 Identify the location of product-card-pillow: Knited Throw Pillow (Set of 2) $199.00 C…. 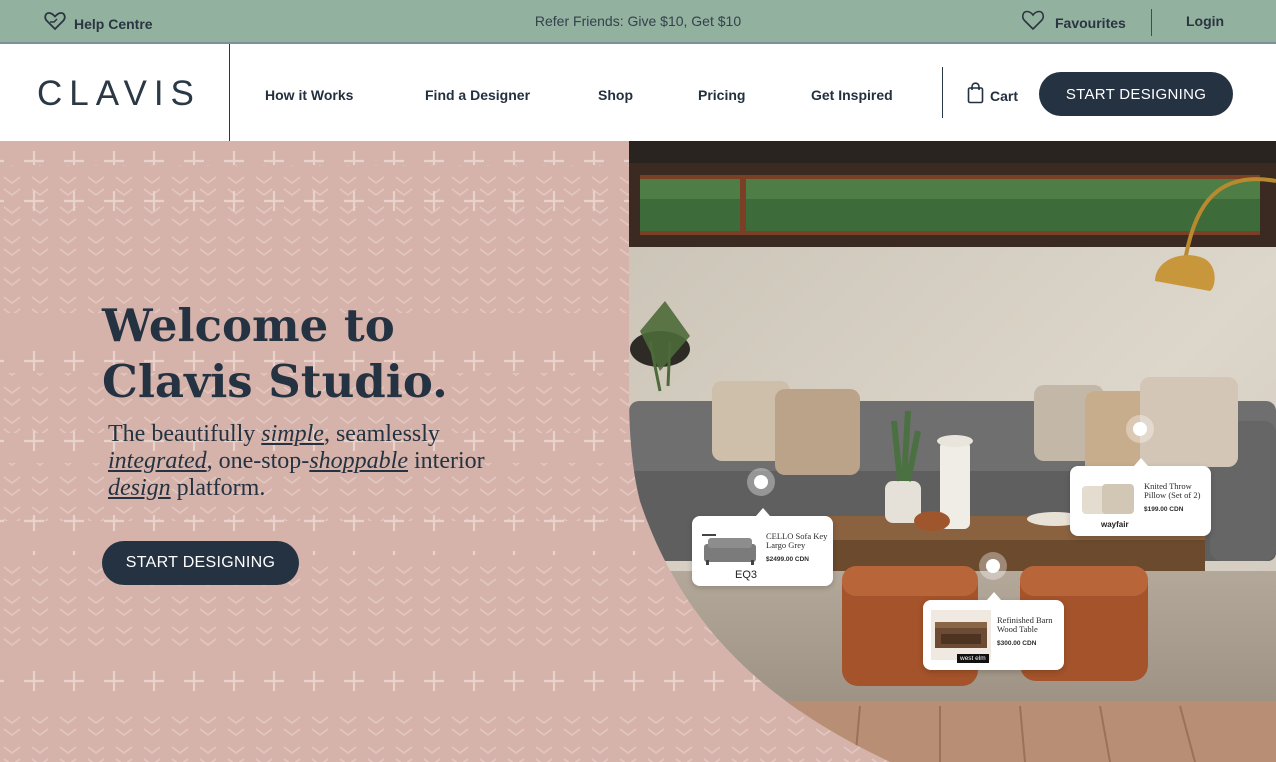
(1140, 497).